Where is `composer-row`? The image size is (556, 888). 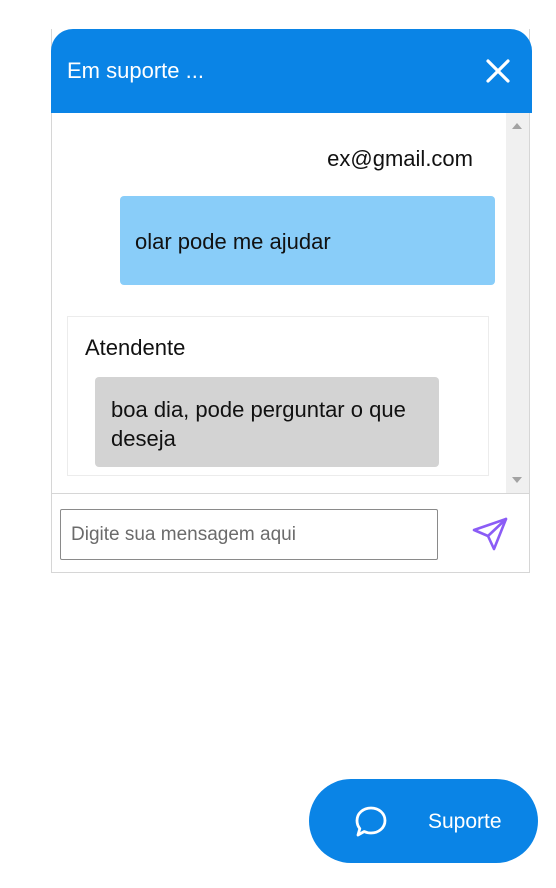
composer-row is located at coordinates (290, 532).